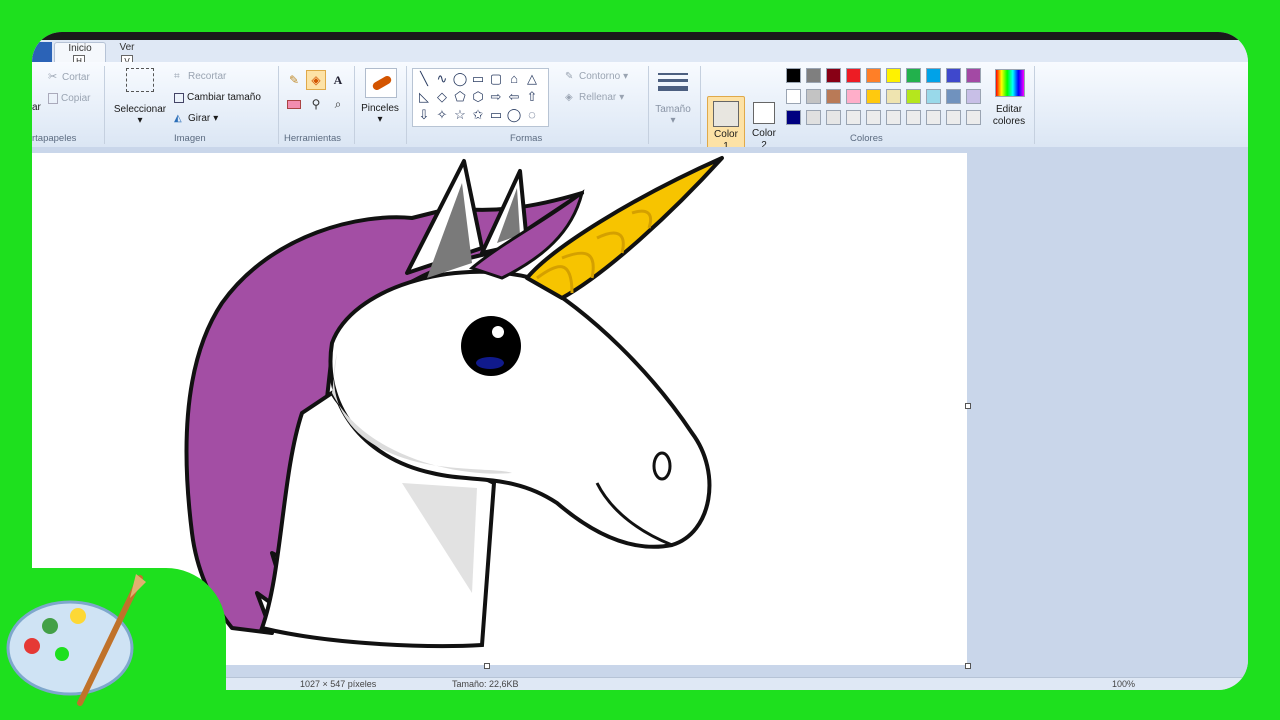  I want to click on shape-option: ◺, so click(424, 97).